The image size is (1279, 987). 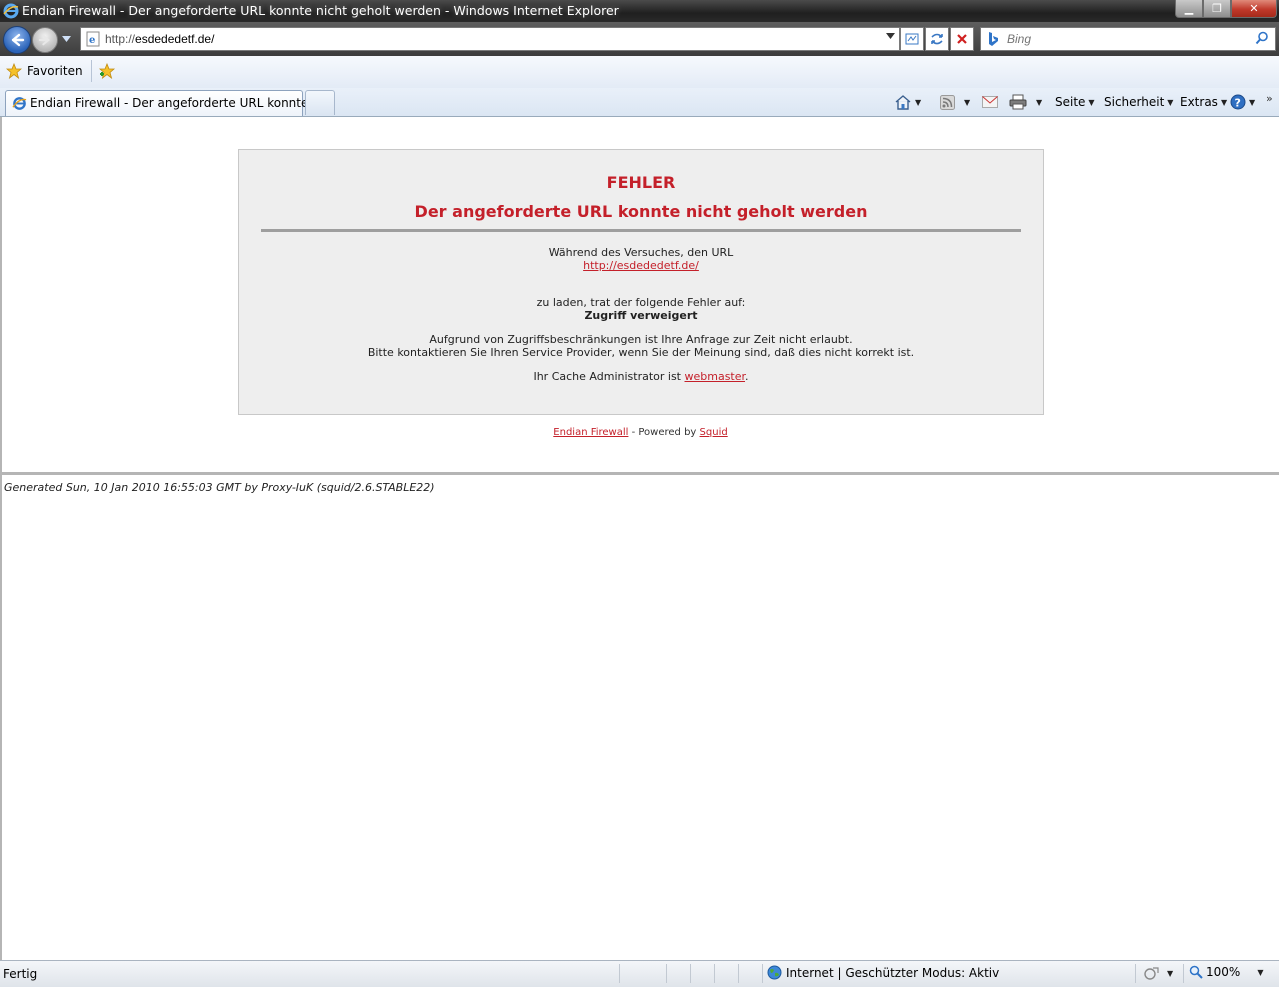 What do you see at coordinates (639, 72) in the screenshot?
I see `favorites-bar: Favoriten` at bounding box center [639, 72].